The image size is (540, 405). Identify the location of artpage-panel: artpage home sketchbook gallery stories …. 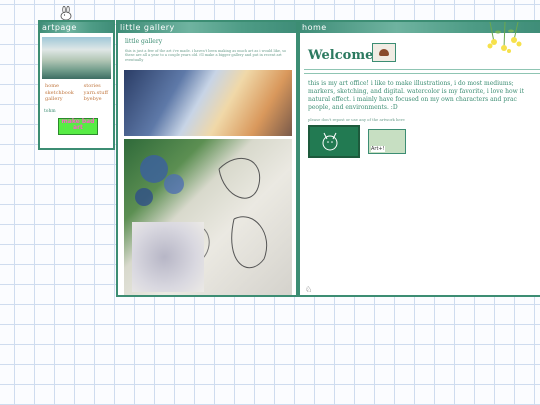
(76, 85).